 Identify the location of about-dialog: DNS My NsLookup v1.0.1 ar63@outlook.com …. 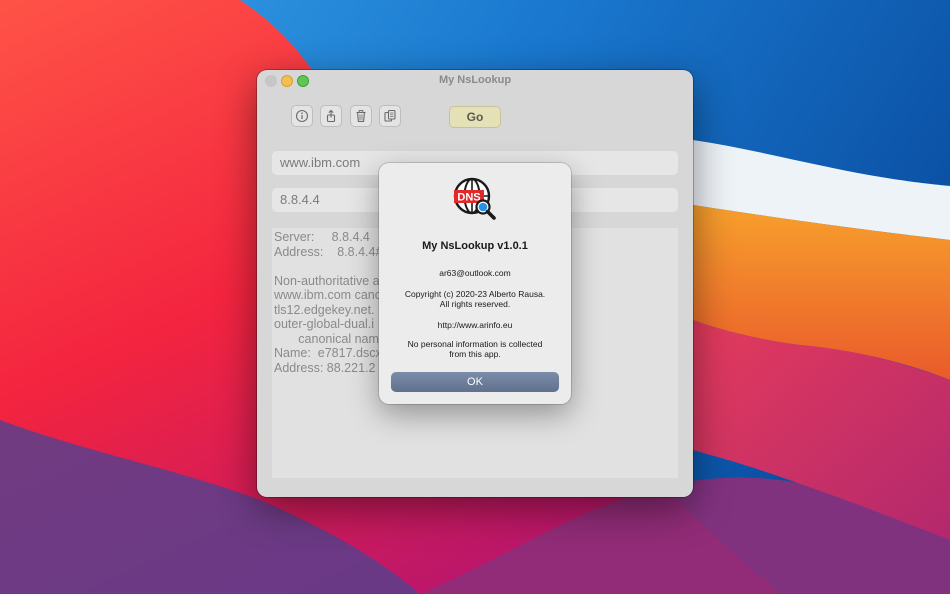
(475, 283).